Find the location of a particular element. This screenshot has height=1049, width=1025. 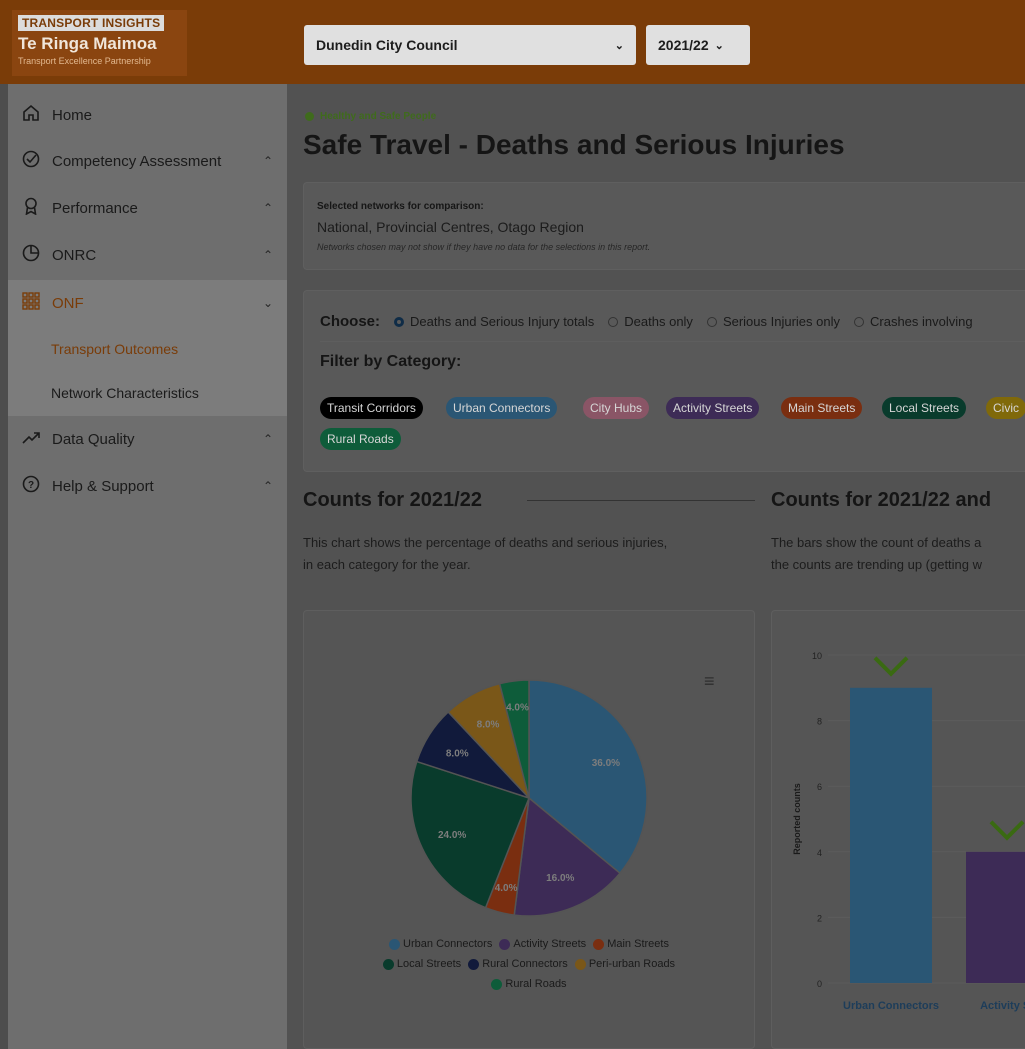

sidebar-item-competency: Competency Assessment ⌃ is located at coordinates (147, 161).